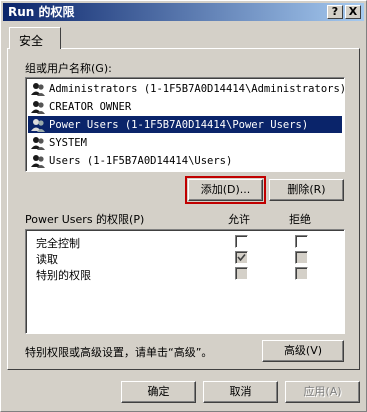 The image size is (367, 412). Describe the element at coordinates (47, 259) in the screenshot. I see `permission-name-read: 读取` at that location.